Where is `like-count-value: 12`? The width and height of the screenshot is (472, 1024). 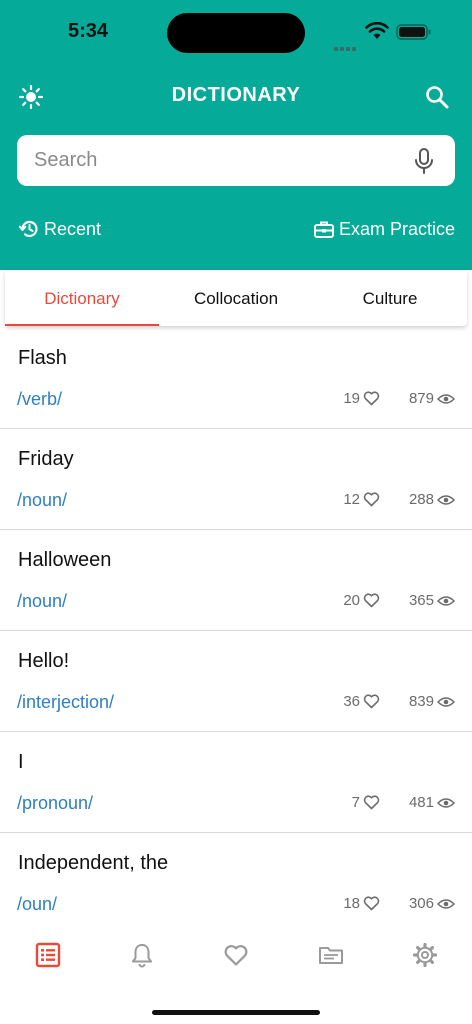
like-count-value: 12 is located at coordinates (351, 499).